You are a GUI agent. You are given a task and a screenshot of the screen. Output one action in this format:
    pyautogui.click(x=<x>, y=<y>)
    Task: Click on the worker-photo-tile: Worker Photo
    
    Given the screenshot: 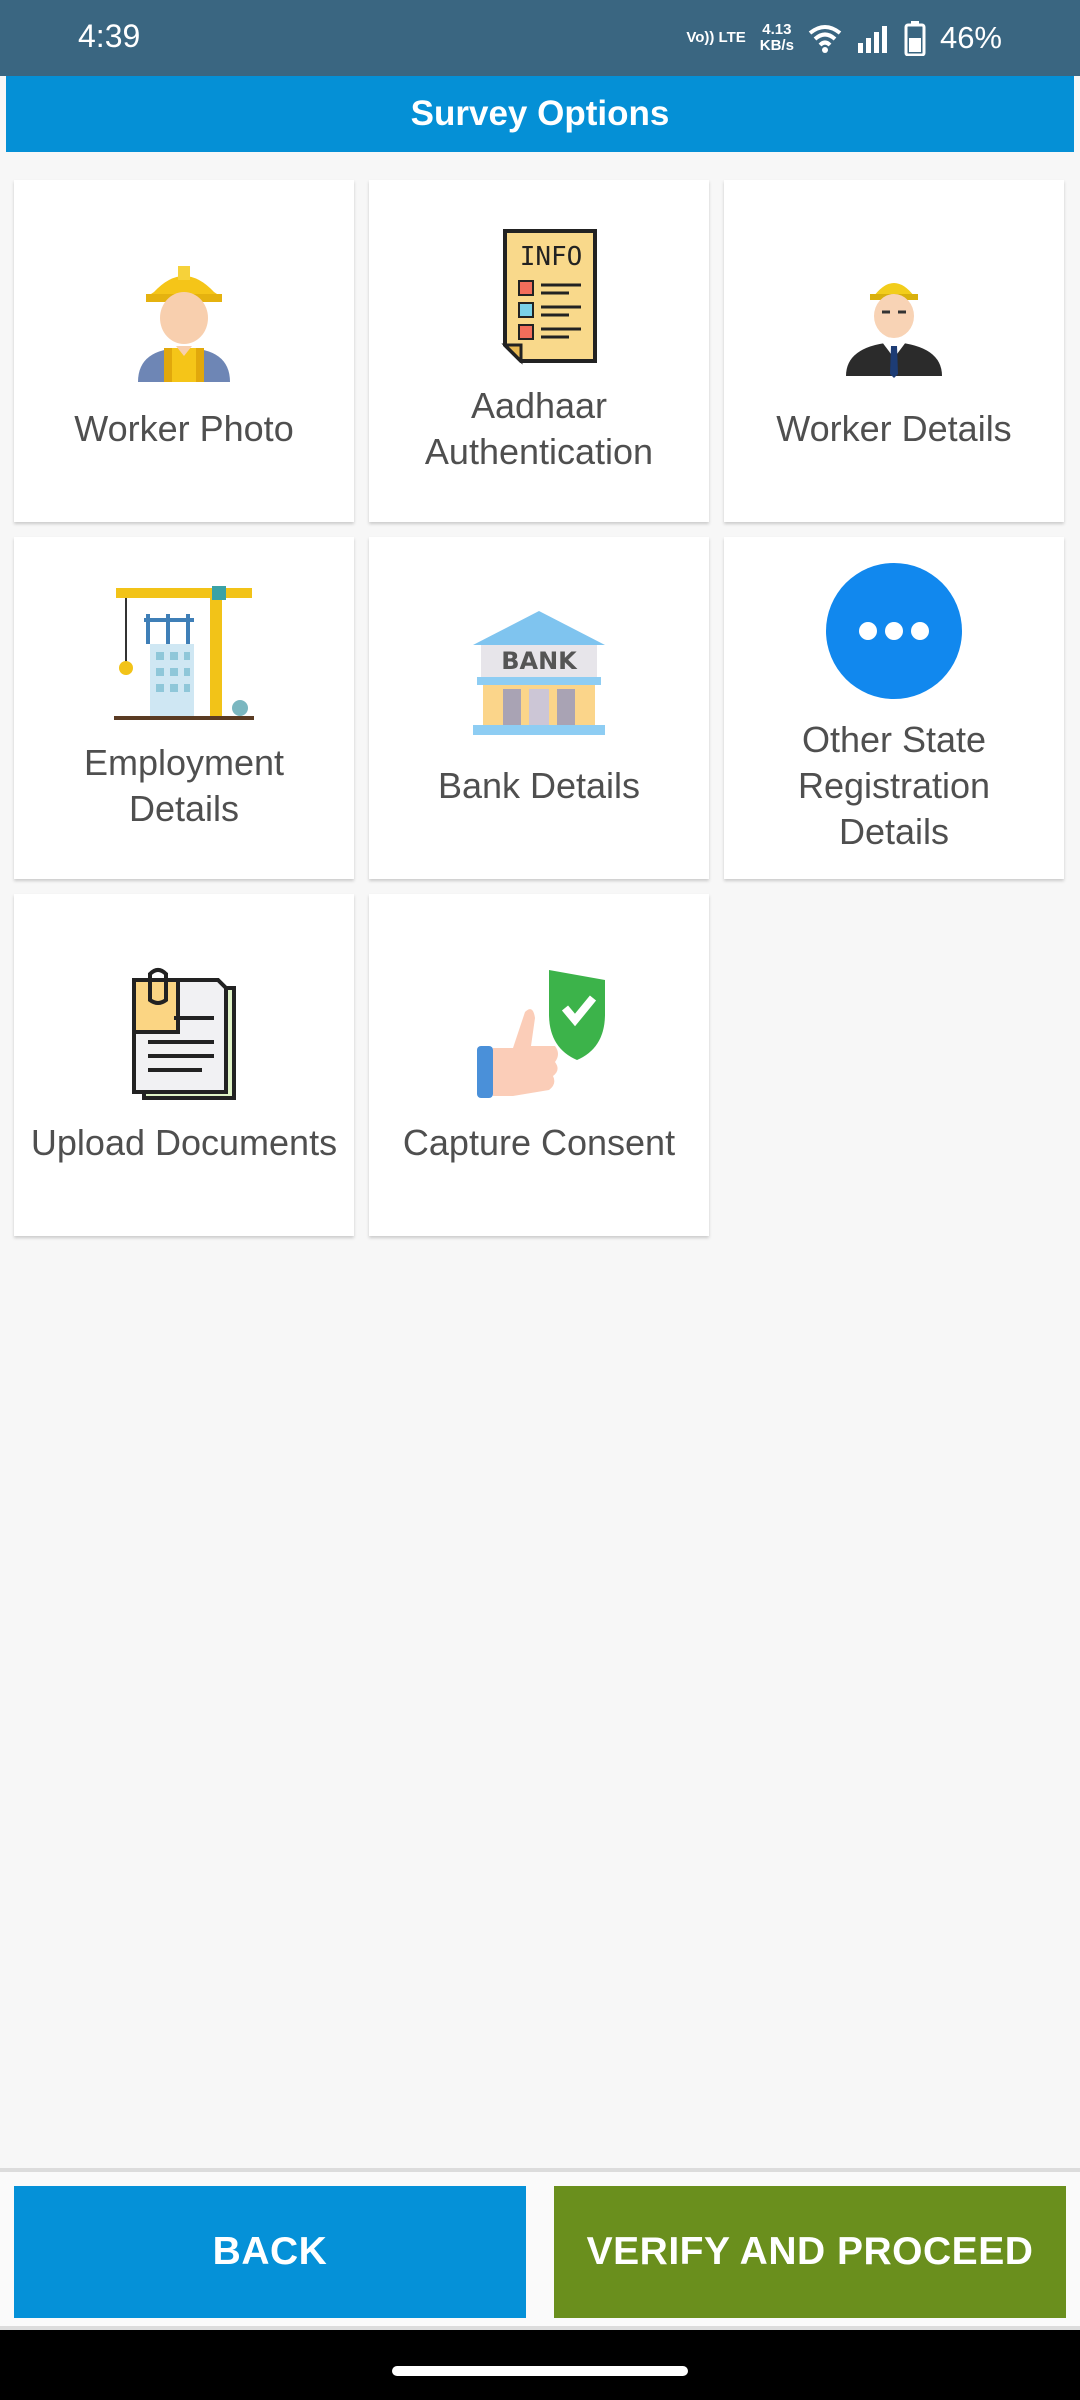 What is the action you would take?
    pyautogui.click(x=184, y=351)
    